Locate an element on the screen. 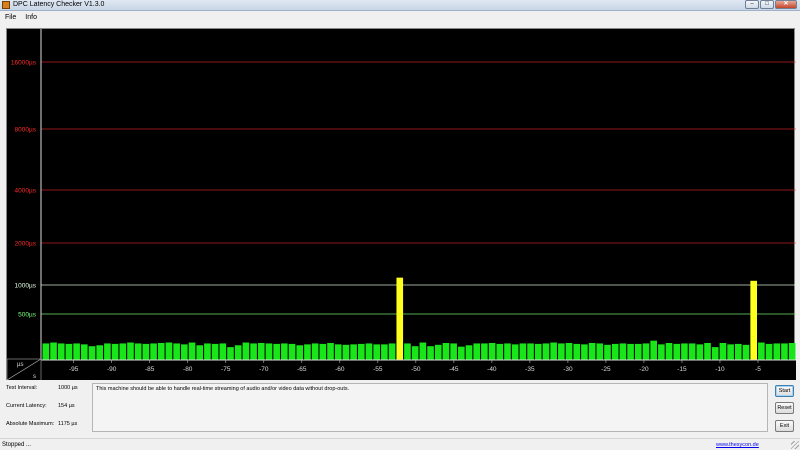  x-tick-label: -25 is located at coordinates (606, 369).